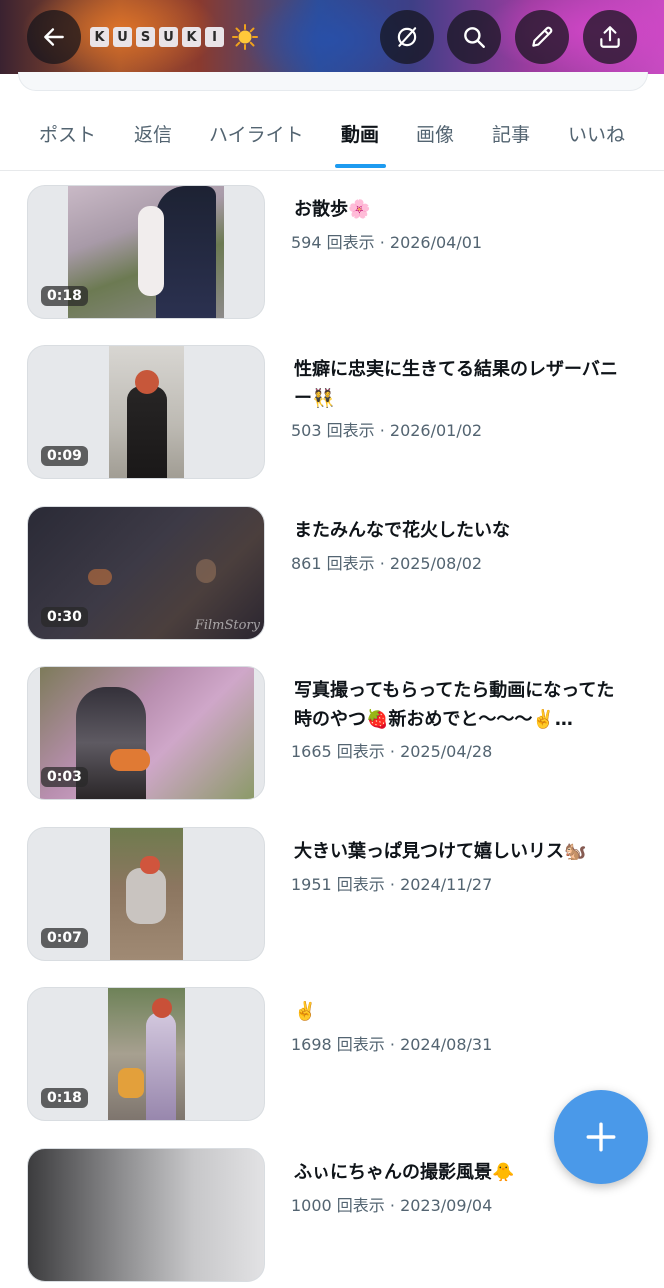 The image size is (664, 1288). I want to click on back-arrow-icon, so click(54, 37).